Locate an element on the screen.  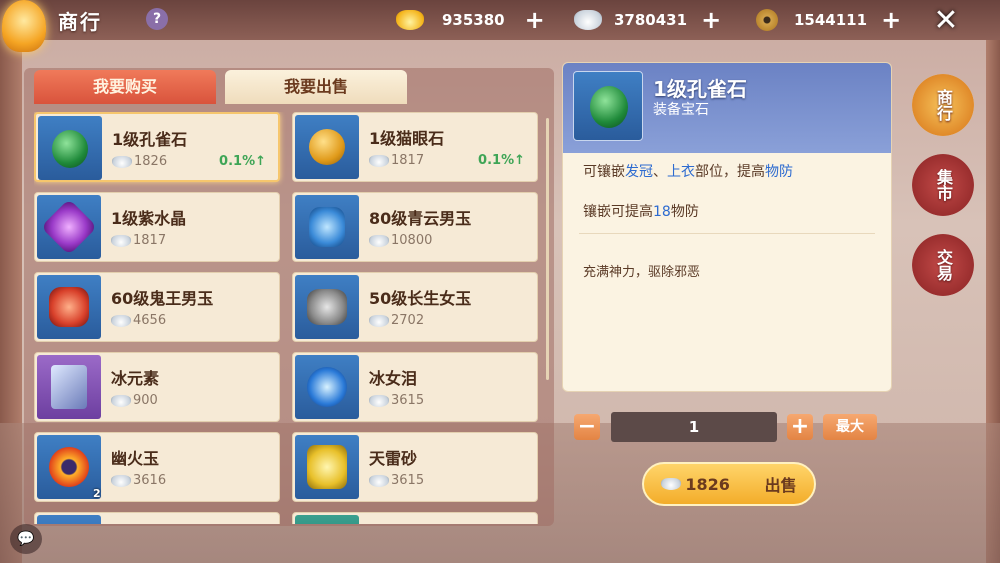
item-name: 1级猫眼石 is located at coordinates (407, 138).